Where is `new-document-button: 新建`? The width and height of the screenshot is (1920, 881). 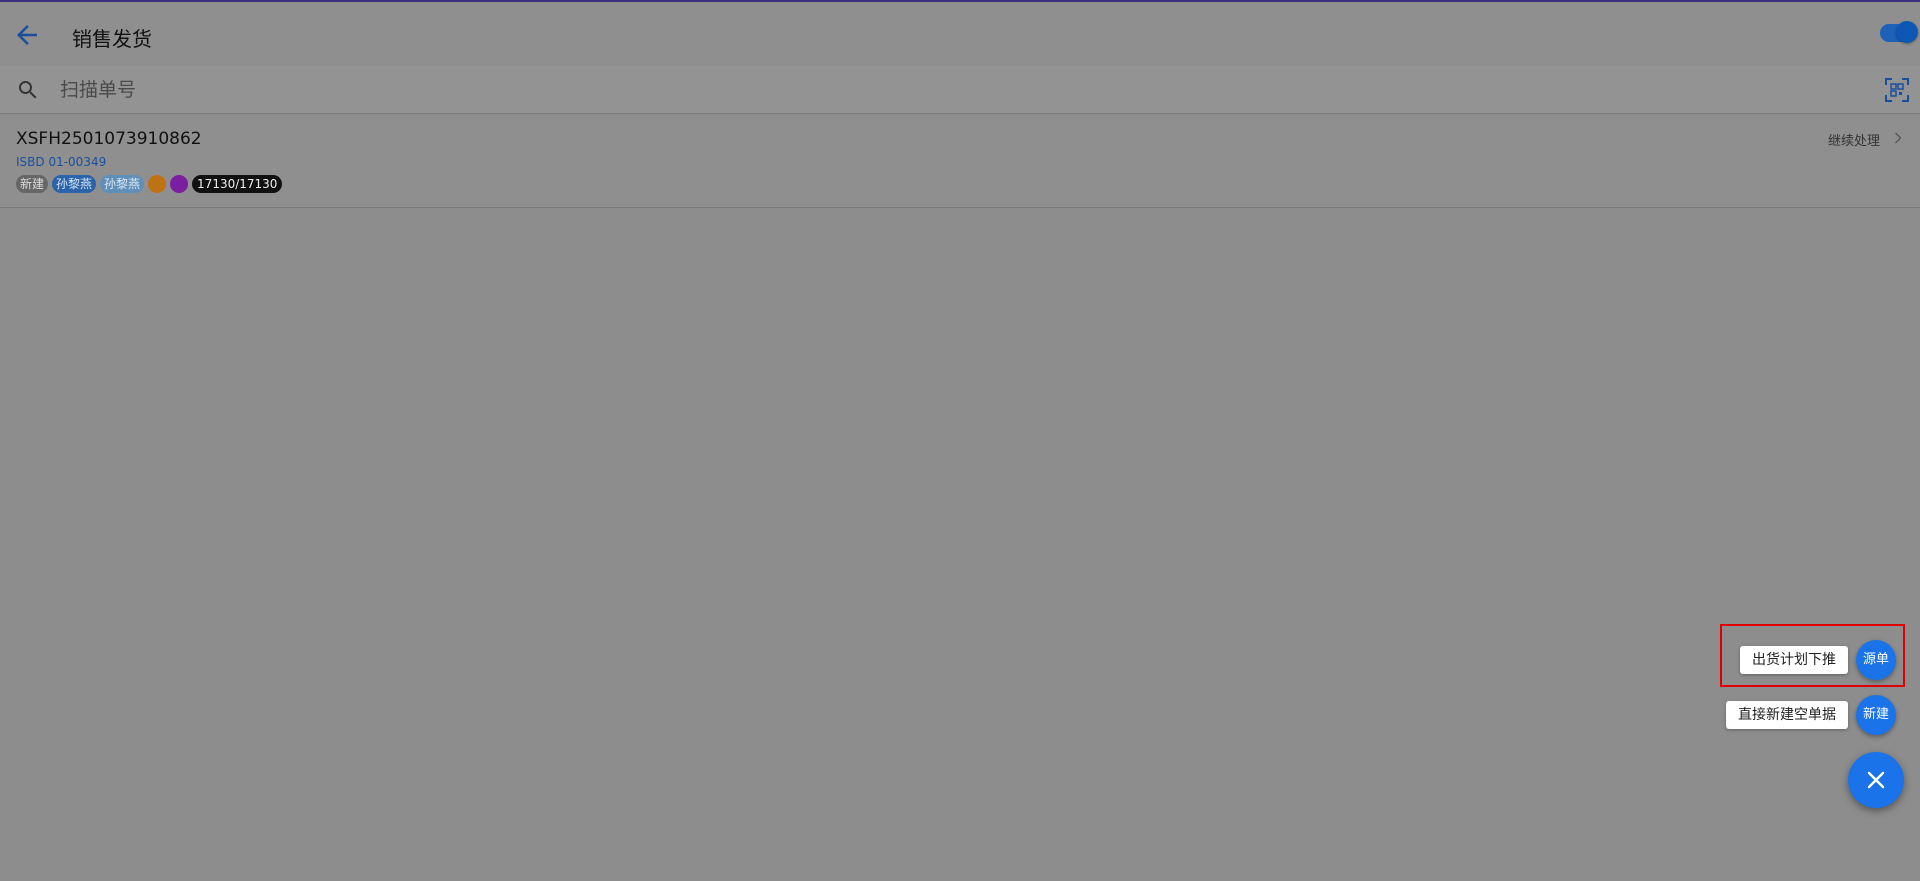
new-document-button: 新建 is located at coordinates (1876, 715).